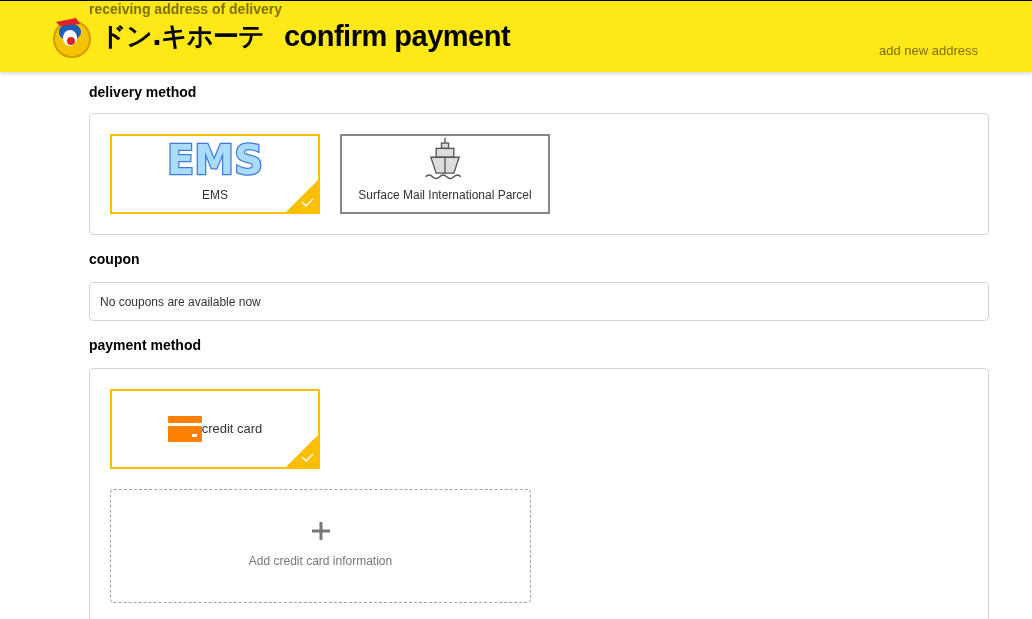 The height and width of the screenshot is (619, 1032). I want to click on plus-icon, so click(320, 531).